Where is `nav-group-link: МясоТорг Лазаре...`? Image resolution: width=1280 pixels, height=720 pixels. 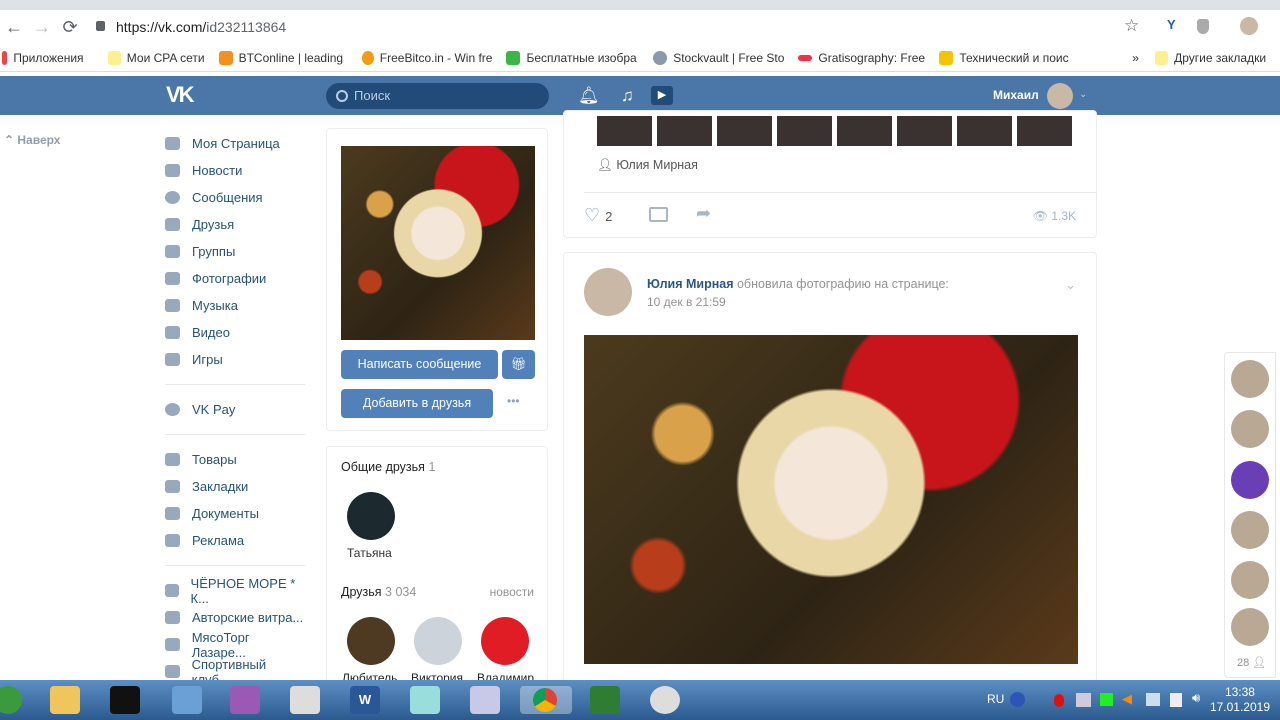
nav-group-link: МясоТорг Лазаре... is located at coordinates (235, 645).